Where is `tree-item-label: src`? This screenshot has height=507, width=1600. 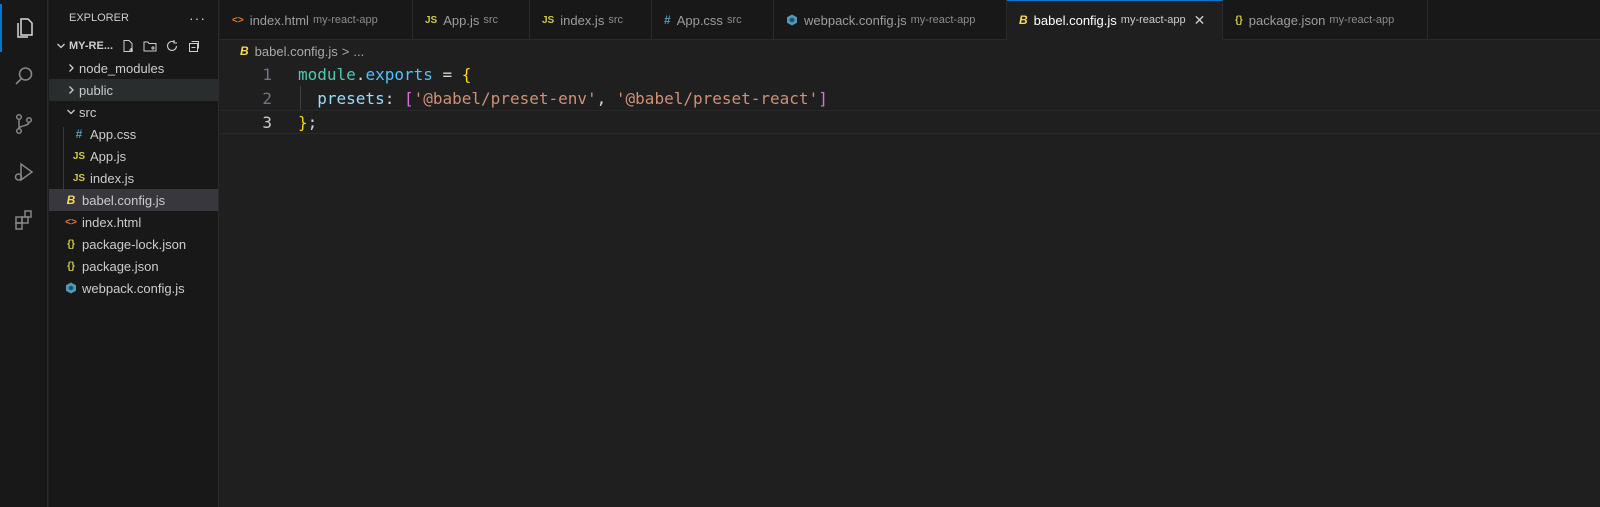
tree-item-label: src is located at coordinates (88, 112).